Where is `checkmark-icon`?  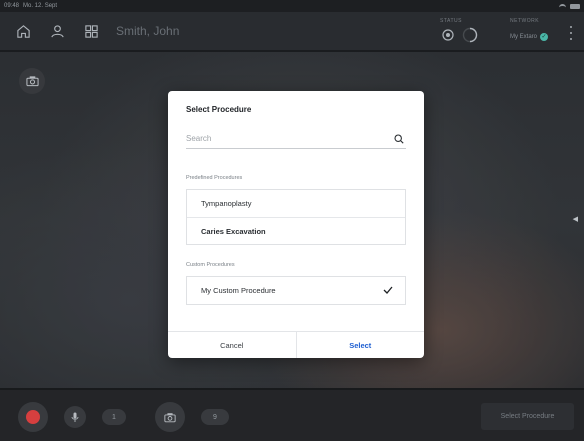 checkmark-icon is located at coordinates (388, 290).